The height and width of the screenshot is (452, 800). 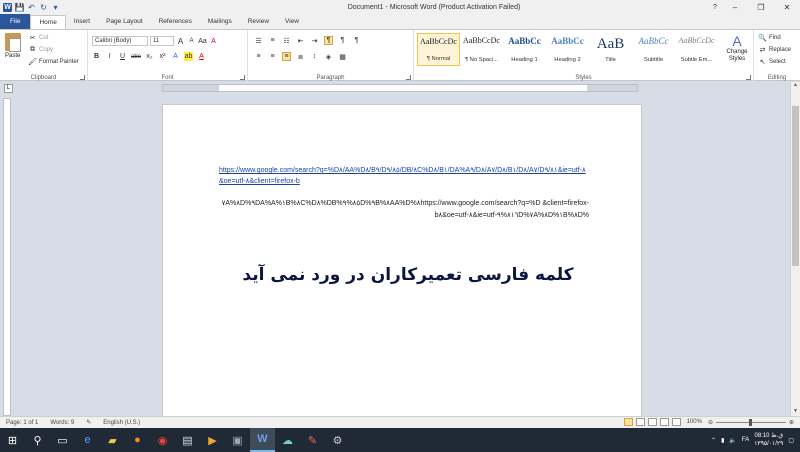 I want to click on paragraph-launcher-icon, so click(x=408, y=77).